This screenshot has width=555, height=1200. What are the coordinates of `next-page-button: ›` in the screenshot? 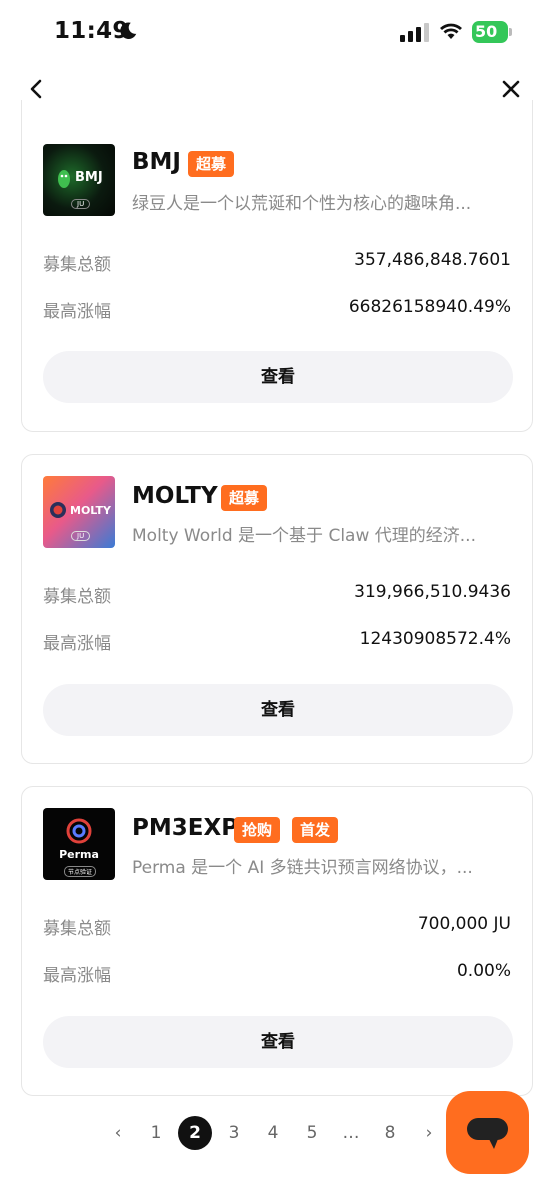 It's located at (429, 1133).